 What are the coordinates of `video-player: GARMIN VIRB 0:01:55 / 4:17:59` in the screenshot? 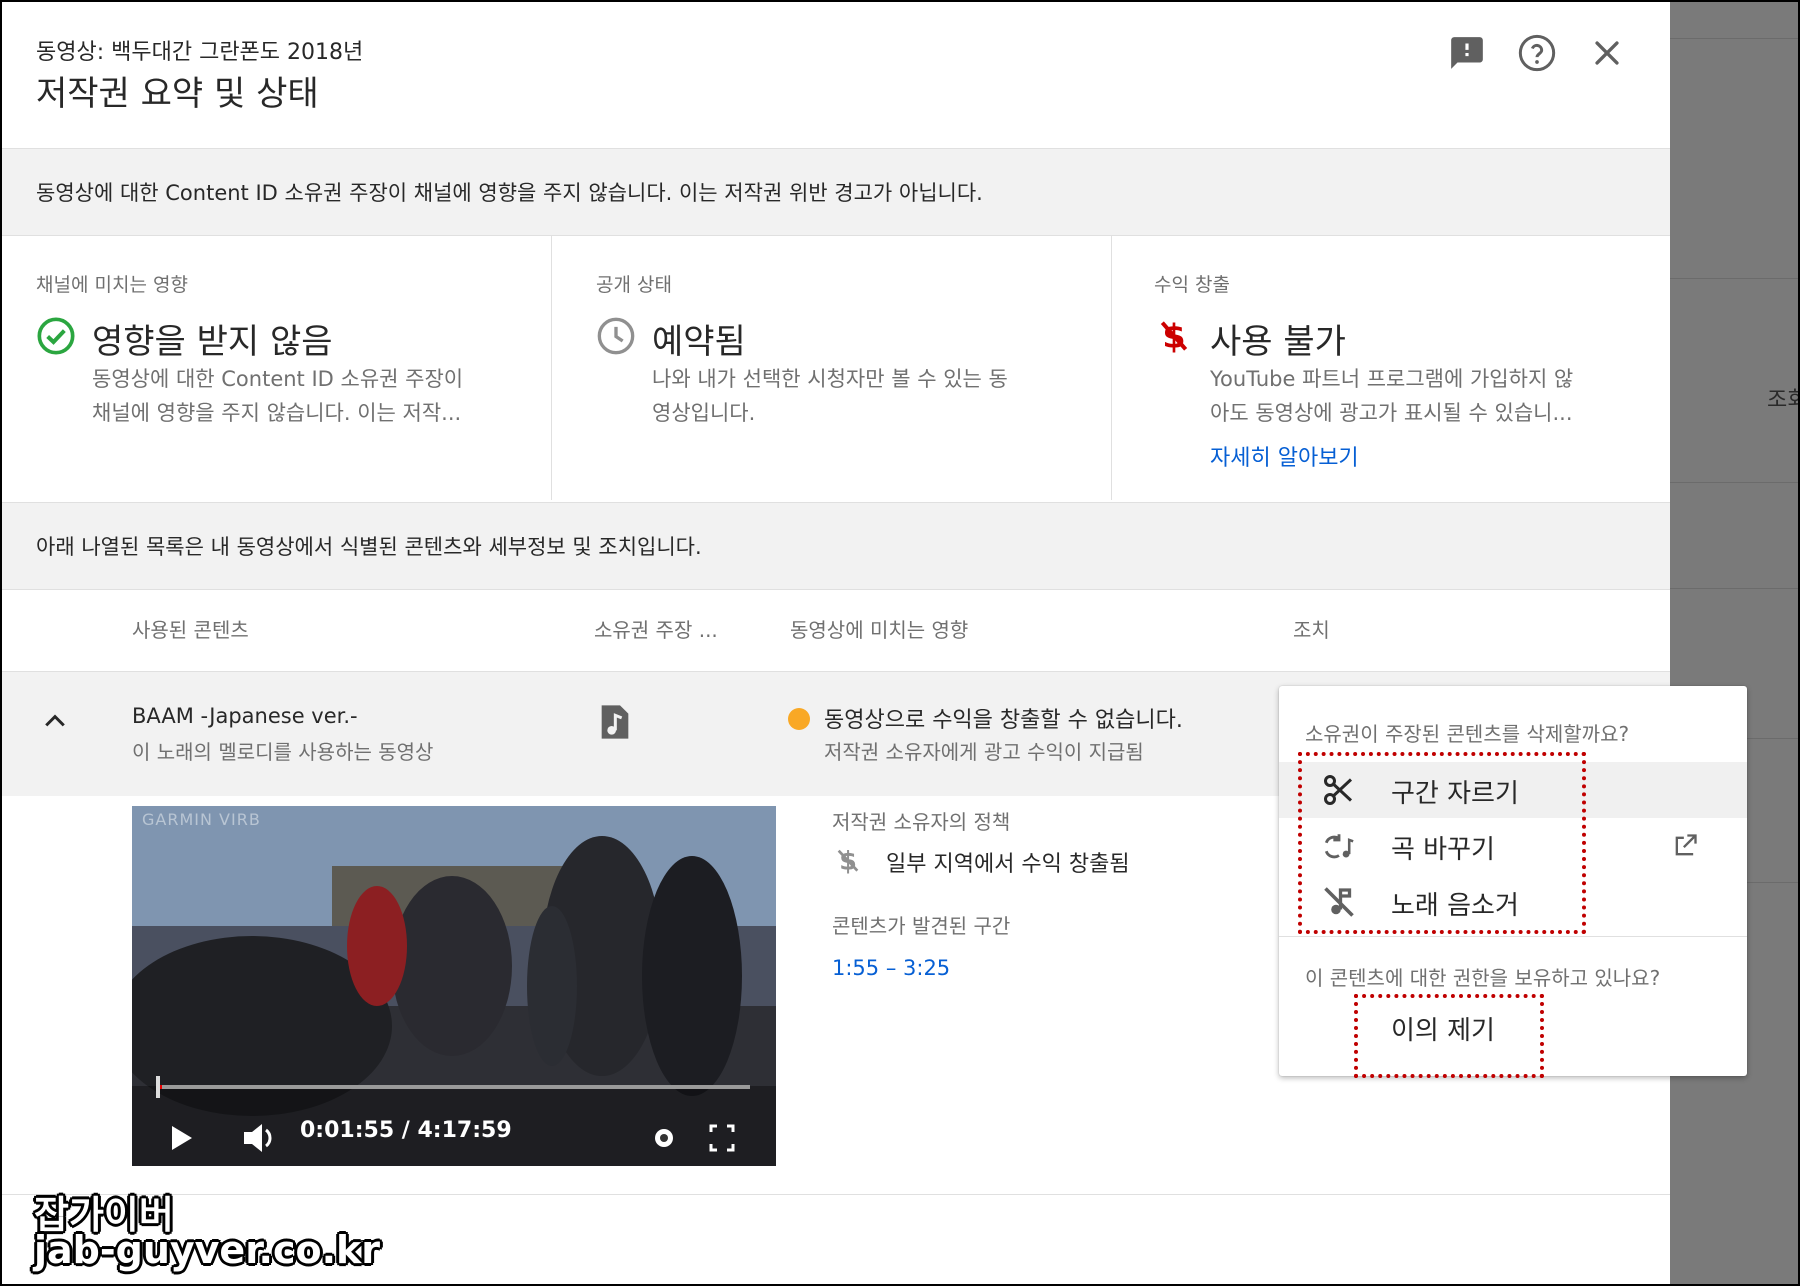 It's located at (454, 986).